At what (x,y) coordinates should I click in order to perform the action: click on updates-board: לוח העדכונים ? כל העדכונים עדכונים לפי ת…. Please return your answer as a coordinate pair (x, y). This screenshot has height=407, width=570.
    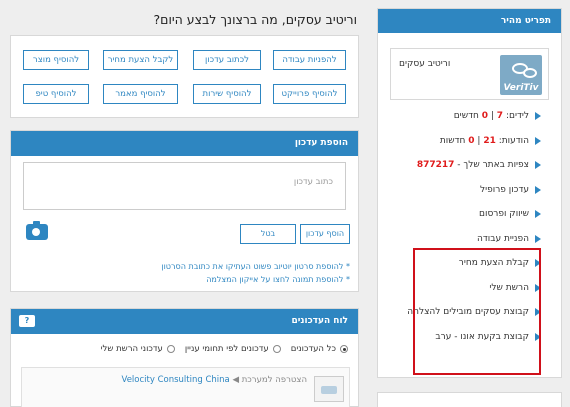
    Looking at the image, I should click on (184, 357).